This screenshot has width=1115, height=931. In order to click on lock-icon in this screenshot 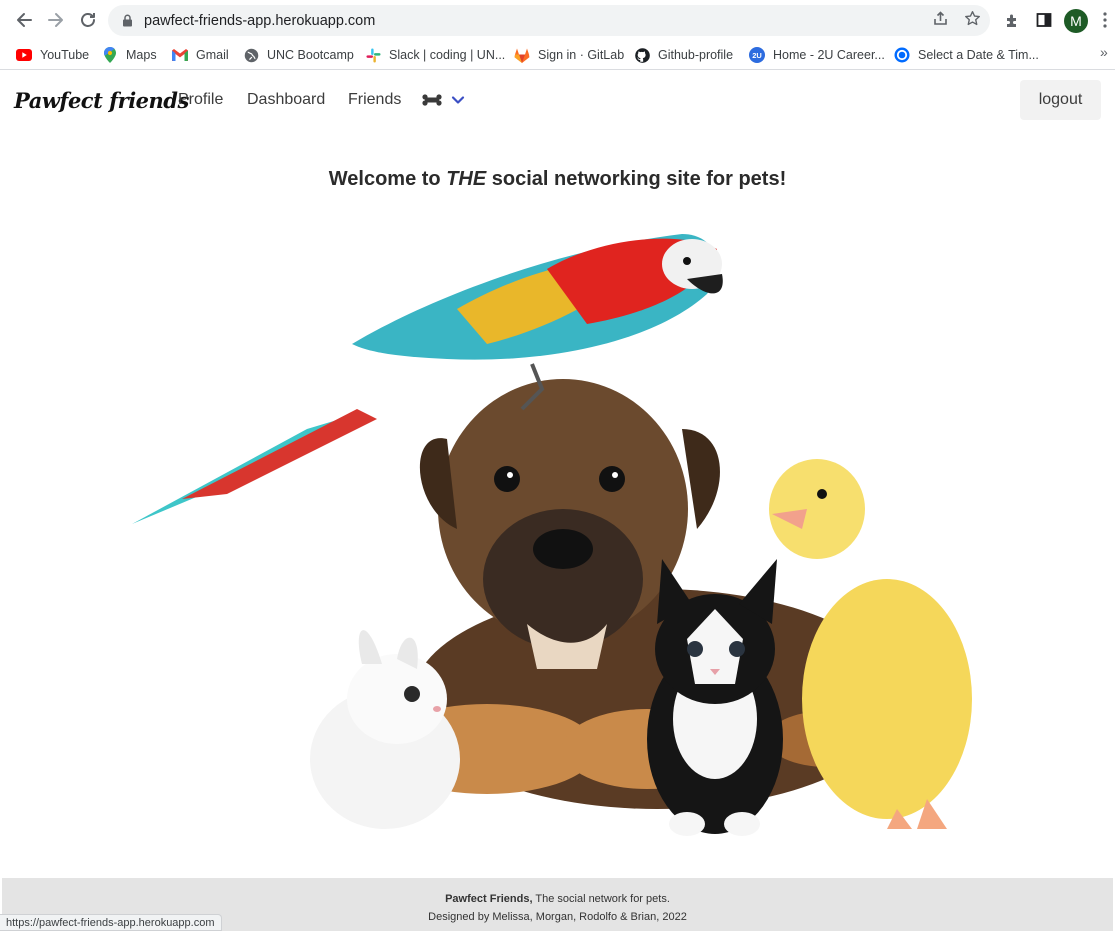, I will do `click(127, 21)`.